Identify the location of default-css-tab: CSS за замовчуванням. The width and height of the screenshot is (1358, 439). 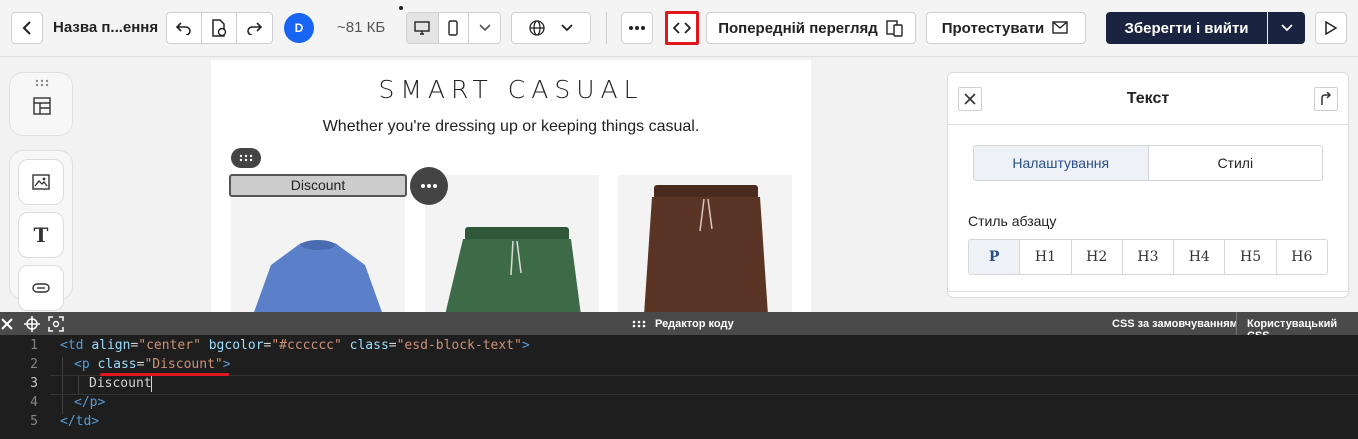
(1175, 324).